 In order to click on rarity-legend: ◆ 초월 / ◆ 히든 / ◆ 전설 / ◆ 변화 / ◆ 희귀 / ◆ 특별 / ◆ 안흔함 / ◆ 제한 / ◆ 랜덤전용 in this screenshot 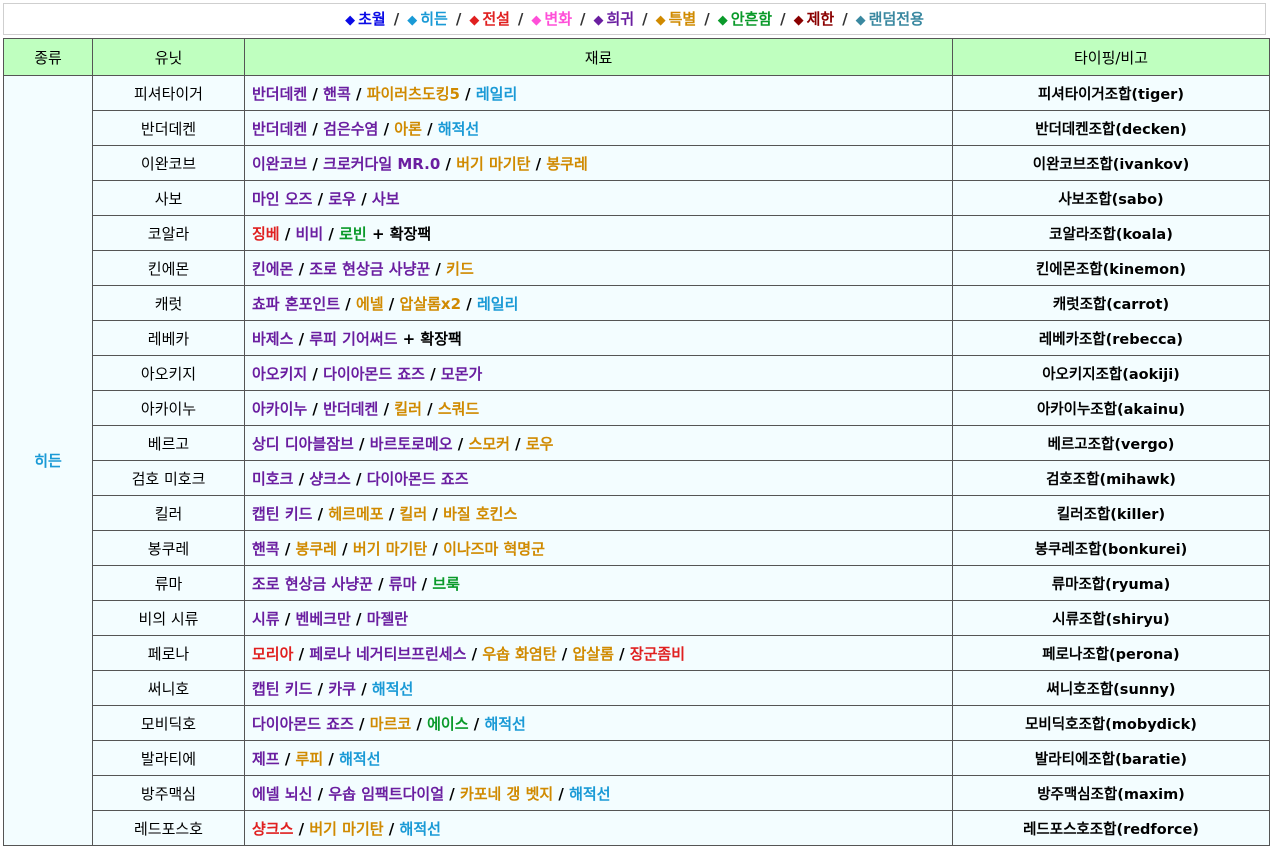, I will do `click(634, 19)`.